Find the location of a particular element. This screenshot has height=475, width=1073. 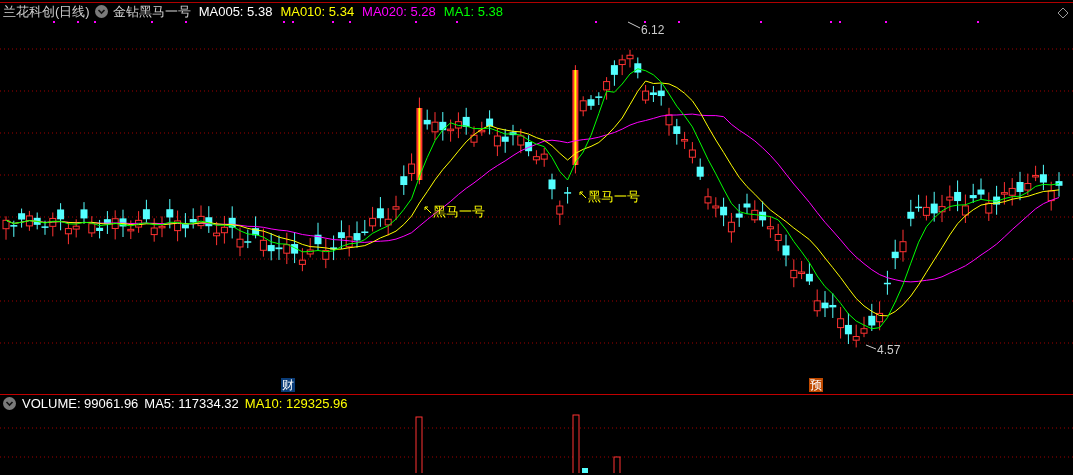

low-price-label: 4.57 is located at coordinates (889, 350).